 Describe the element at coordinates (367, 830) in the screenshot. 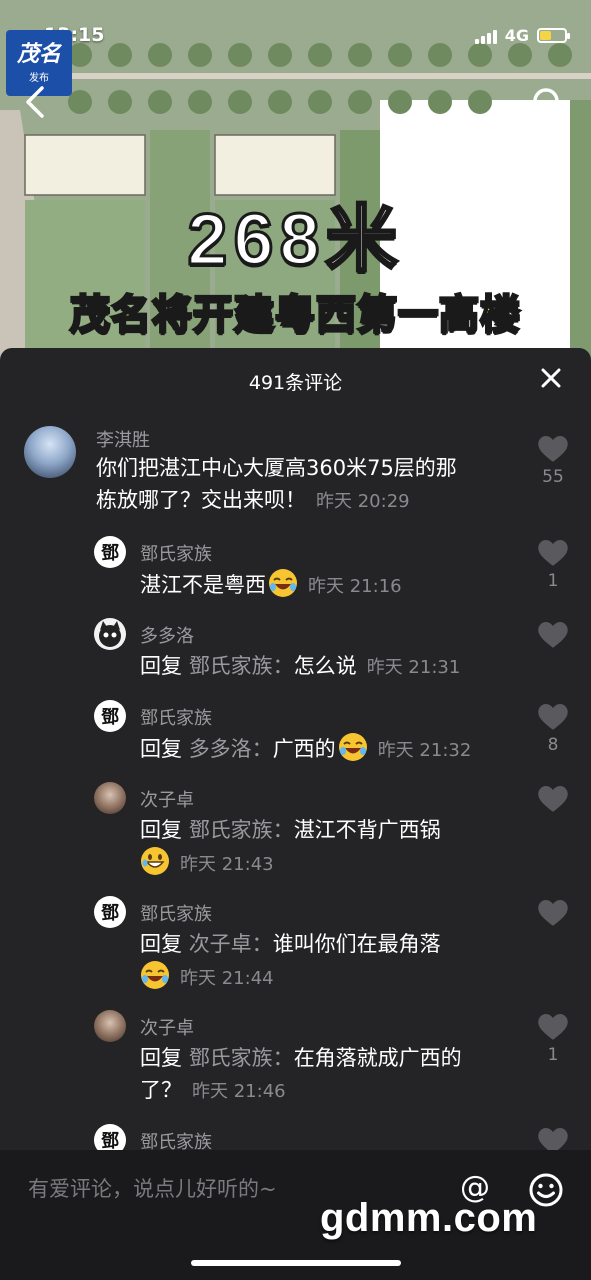

I see `comment-text-content: 湛江不背广西锅` at that location.